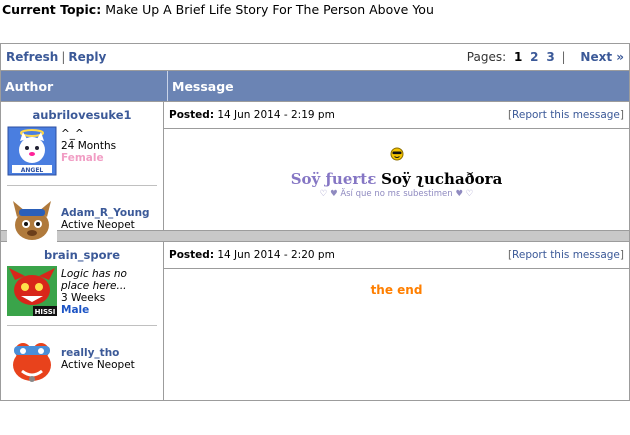 Image resolution: width=630 pixels, height=435 pixels. I want to click on svg-text: HISSI, so click(45, 312).